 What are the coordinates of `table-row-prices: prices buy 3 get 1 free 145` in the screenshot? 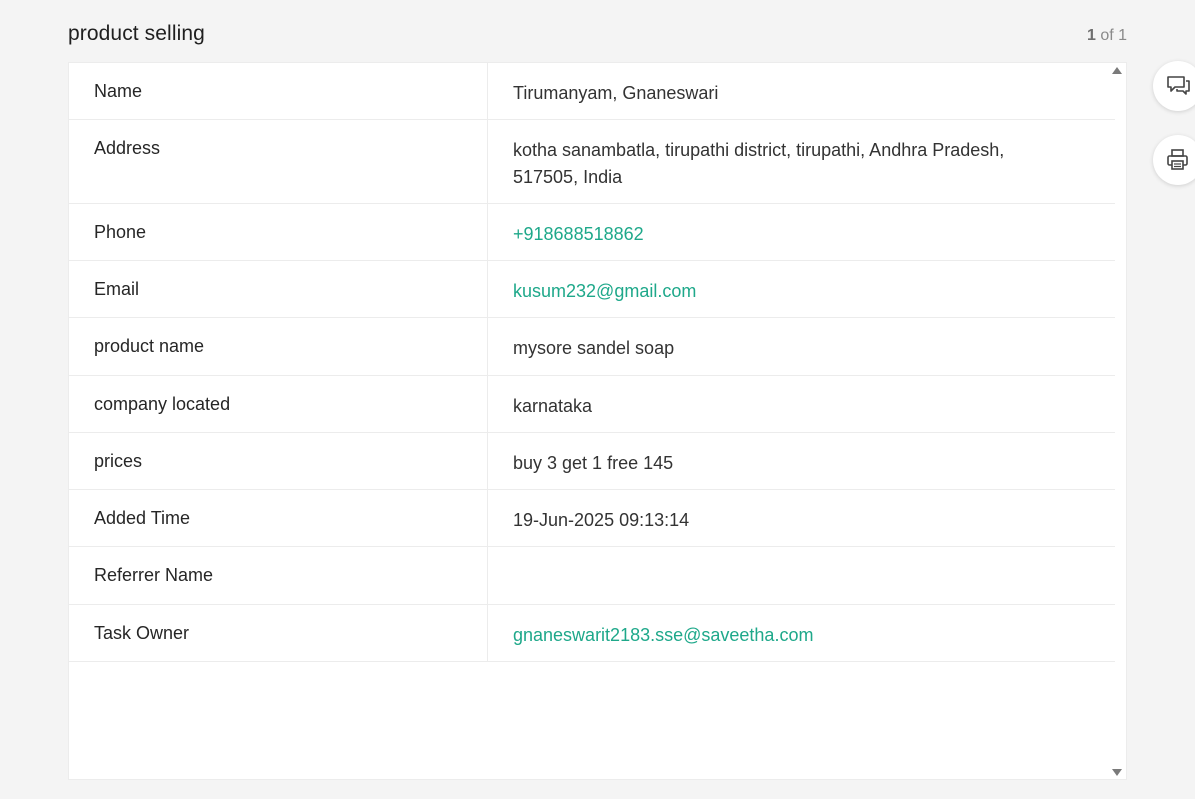 It's located at (592, 461).